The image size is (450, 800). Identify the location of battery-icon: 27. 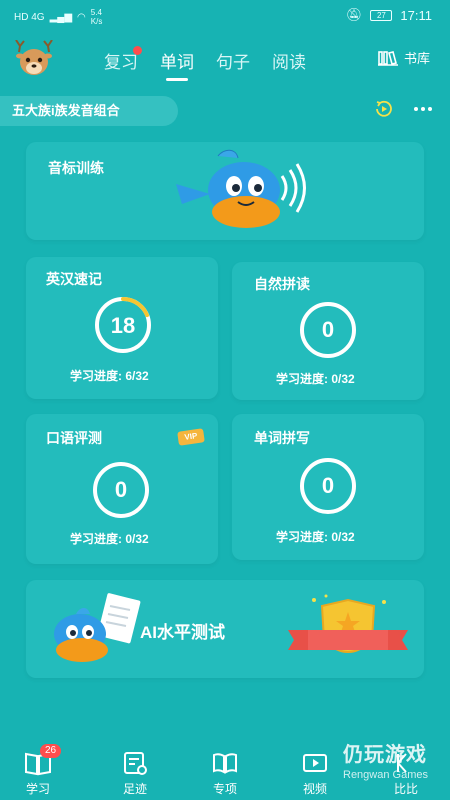
(381, 15).